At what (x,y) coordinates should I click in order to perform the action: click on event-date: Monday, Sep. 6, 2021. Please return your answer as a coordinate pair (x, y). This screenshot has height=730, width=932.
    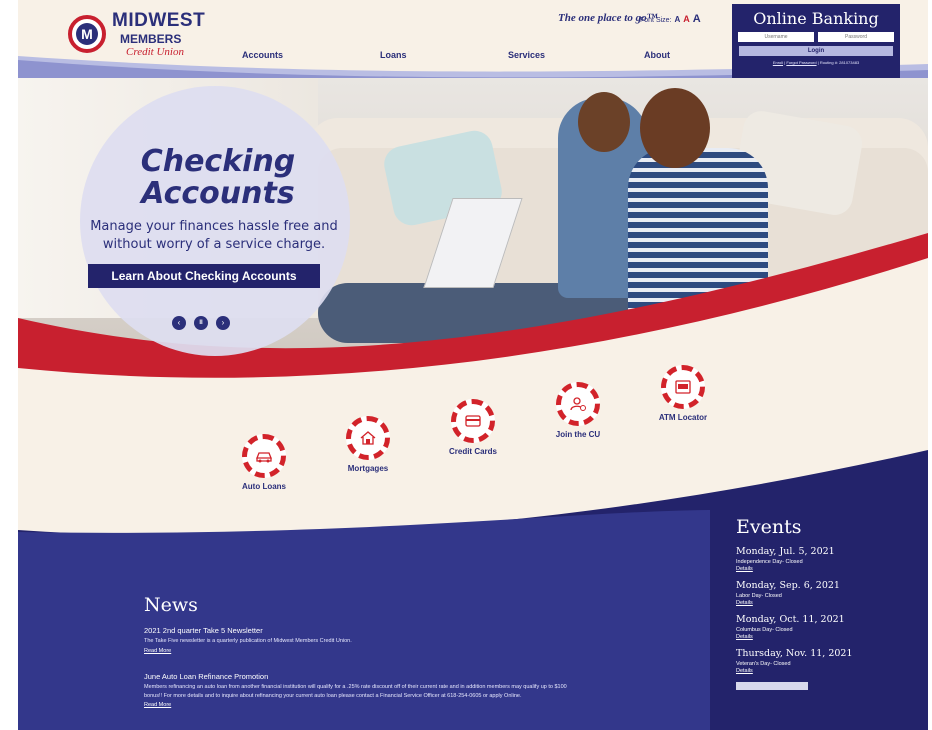
    Looking at the image, I should click on (788, 585).